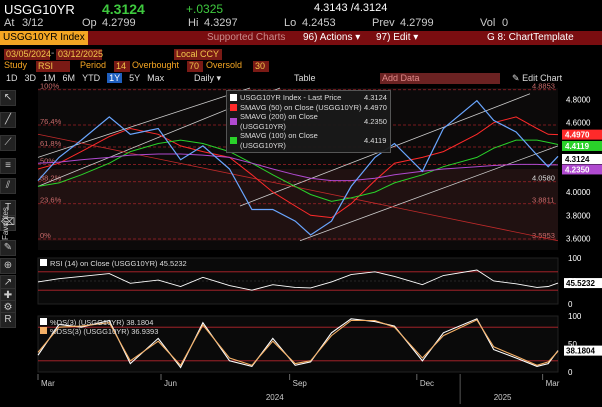 Image resolution: width=602 pixels, height=407 pixels. I want to click on price-tag-label: 4.3124, so click(577, 159).